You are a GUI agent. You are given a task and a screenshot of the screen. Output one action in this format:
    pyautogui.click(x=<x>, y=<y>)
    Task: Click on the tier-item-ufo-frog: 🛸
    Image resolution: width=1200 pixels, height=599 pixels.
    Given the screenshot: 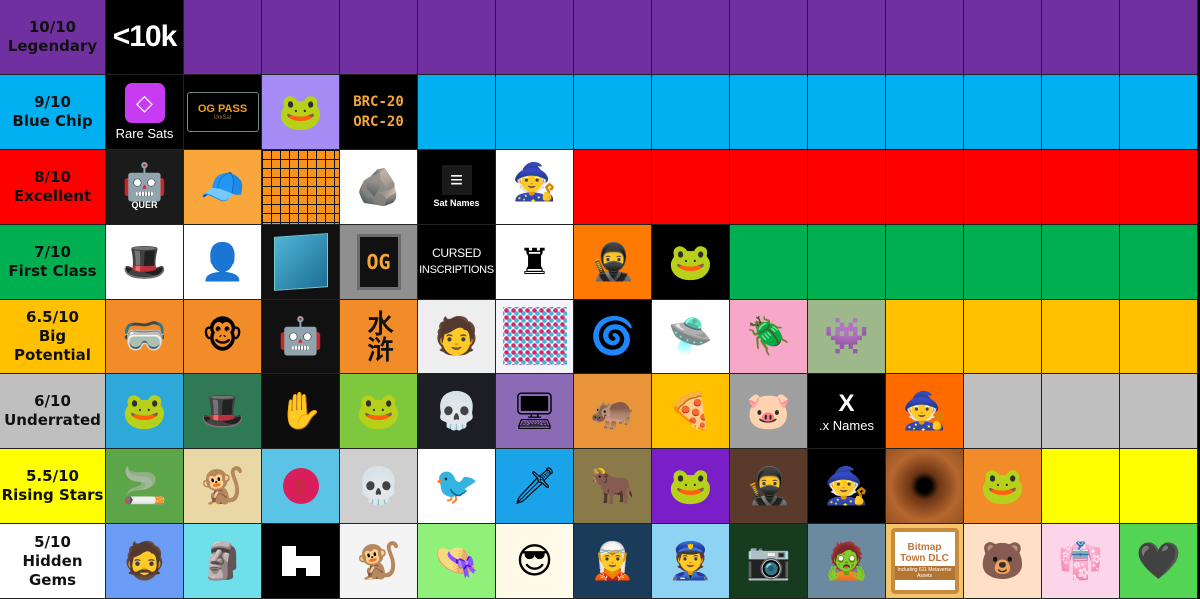 What is the action you would take?
    pyautogui.click(x=691, y=337)
    